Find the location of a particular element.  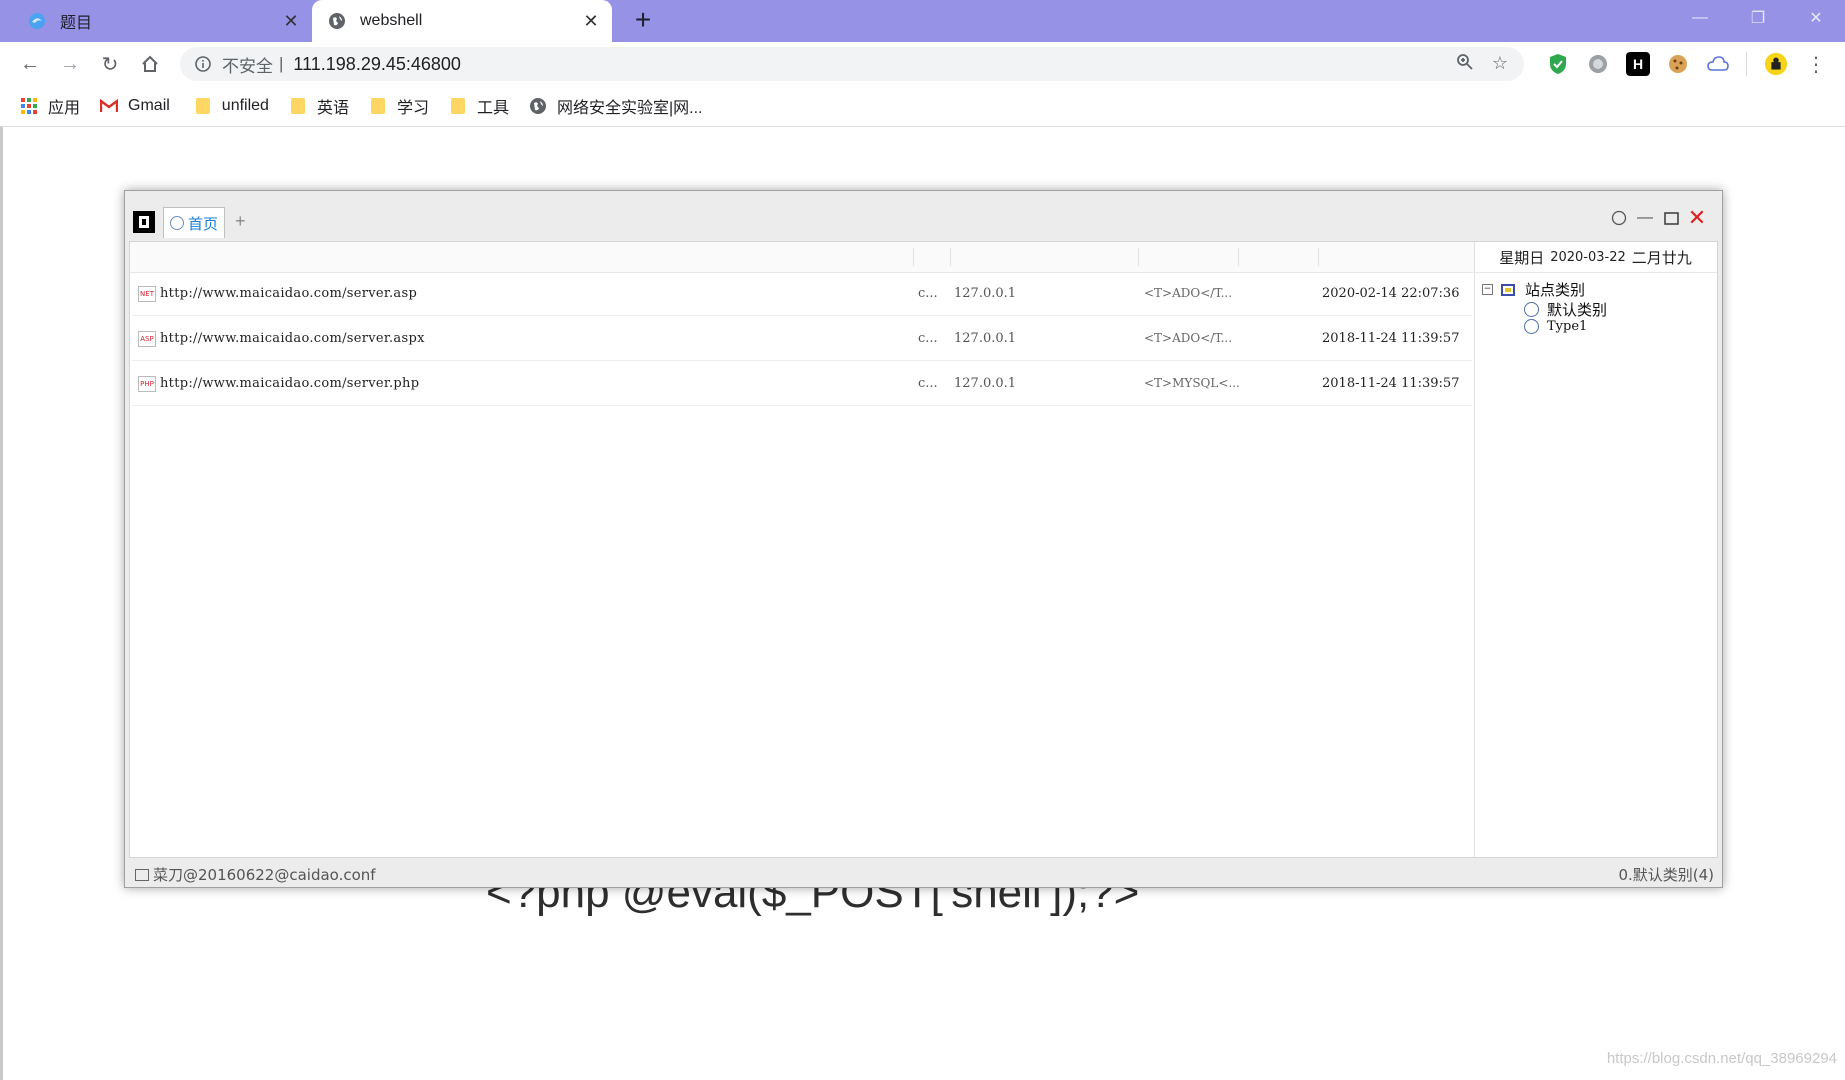

bookmark-gmail: Gmail is located at coordinates (135, 106).